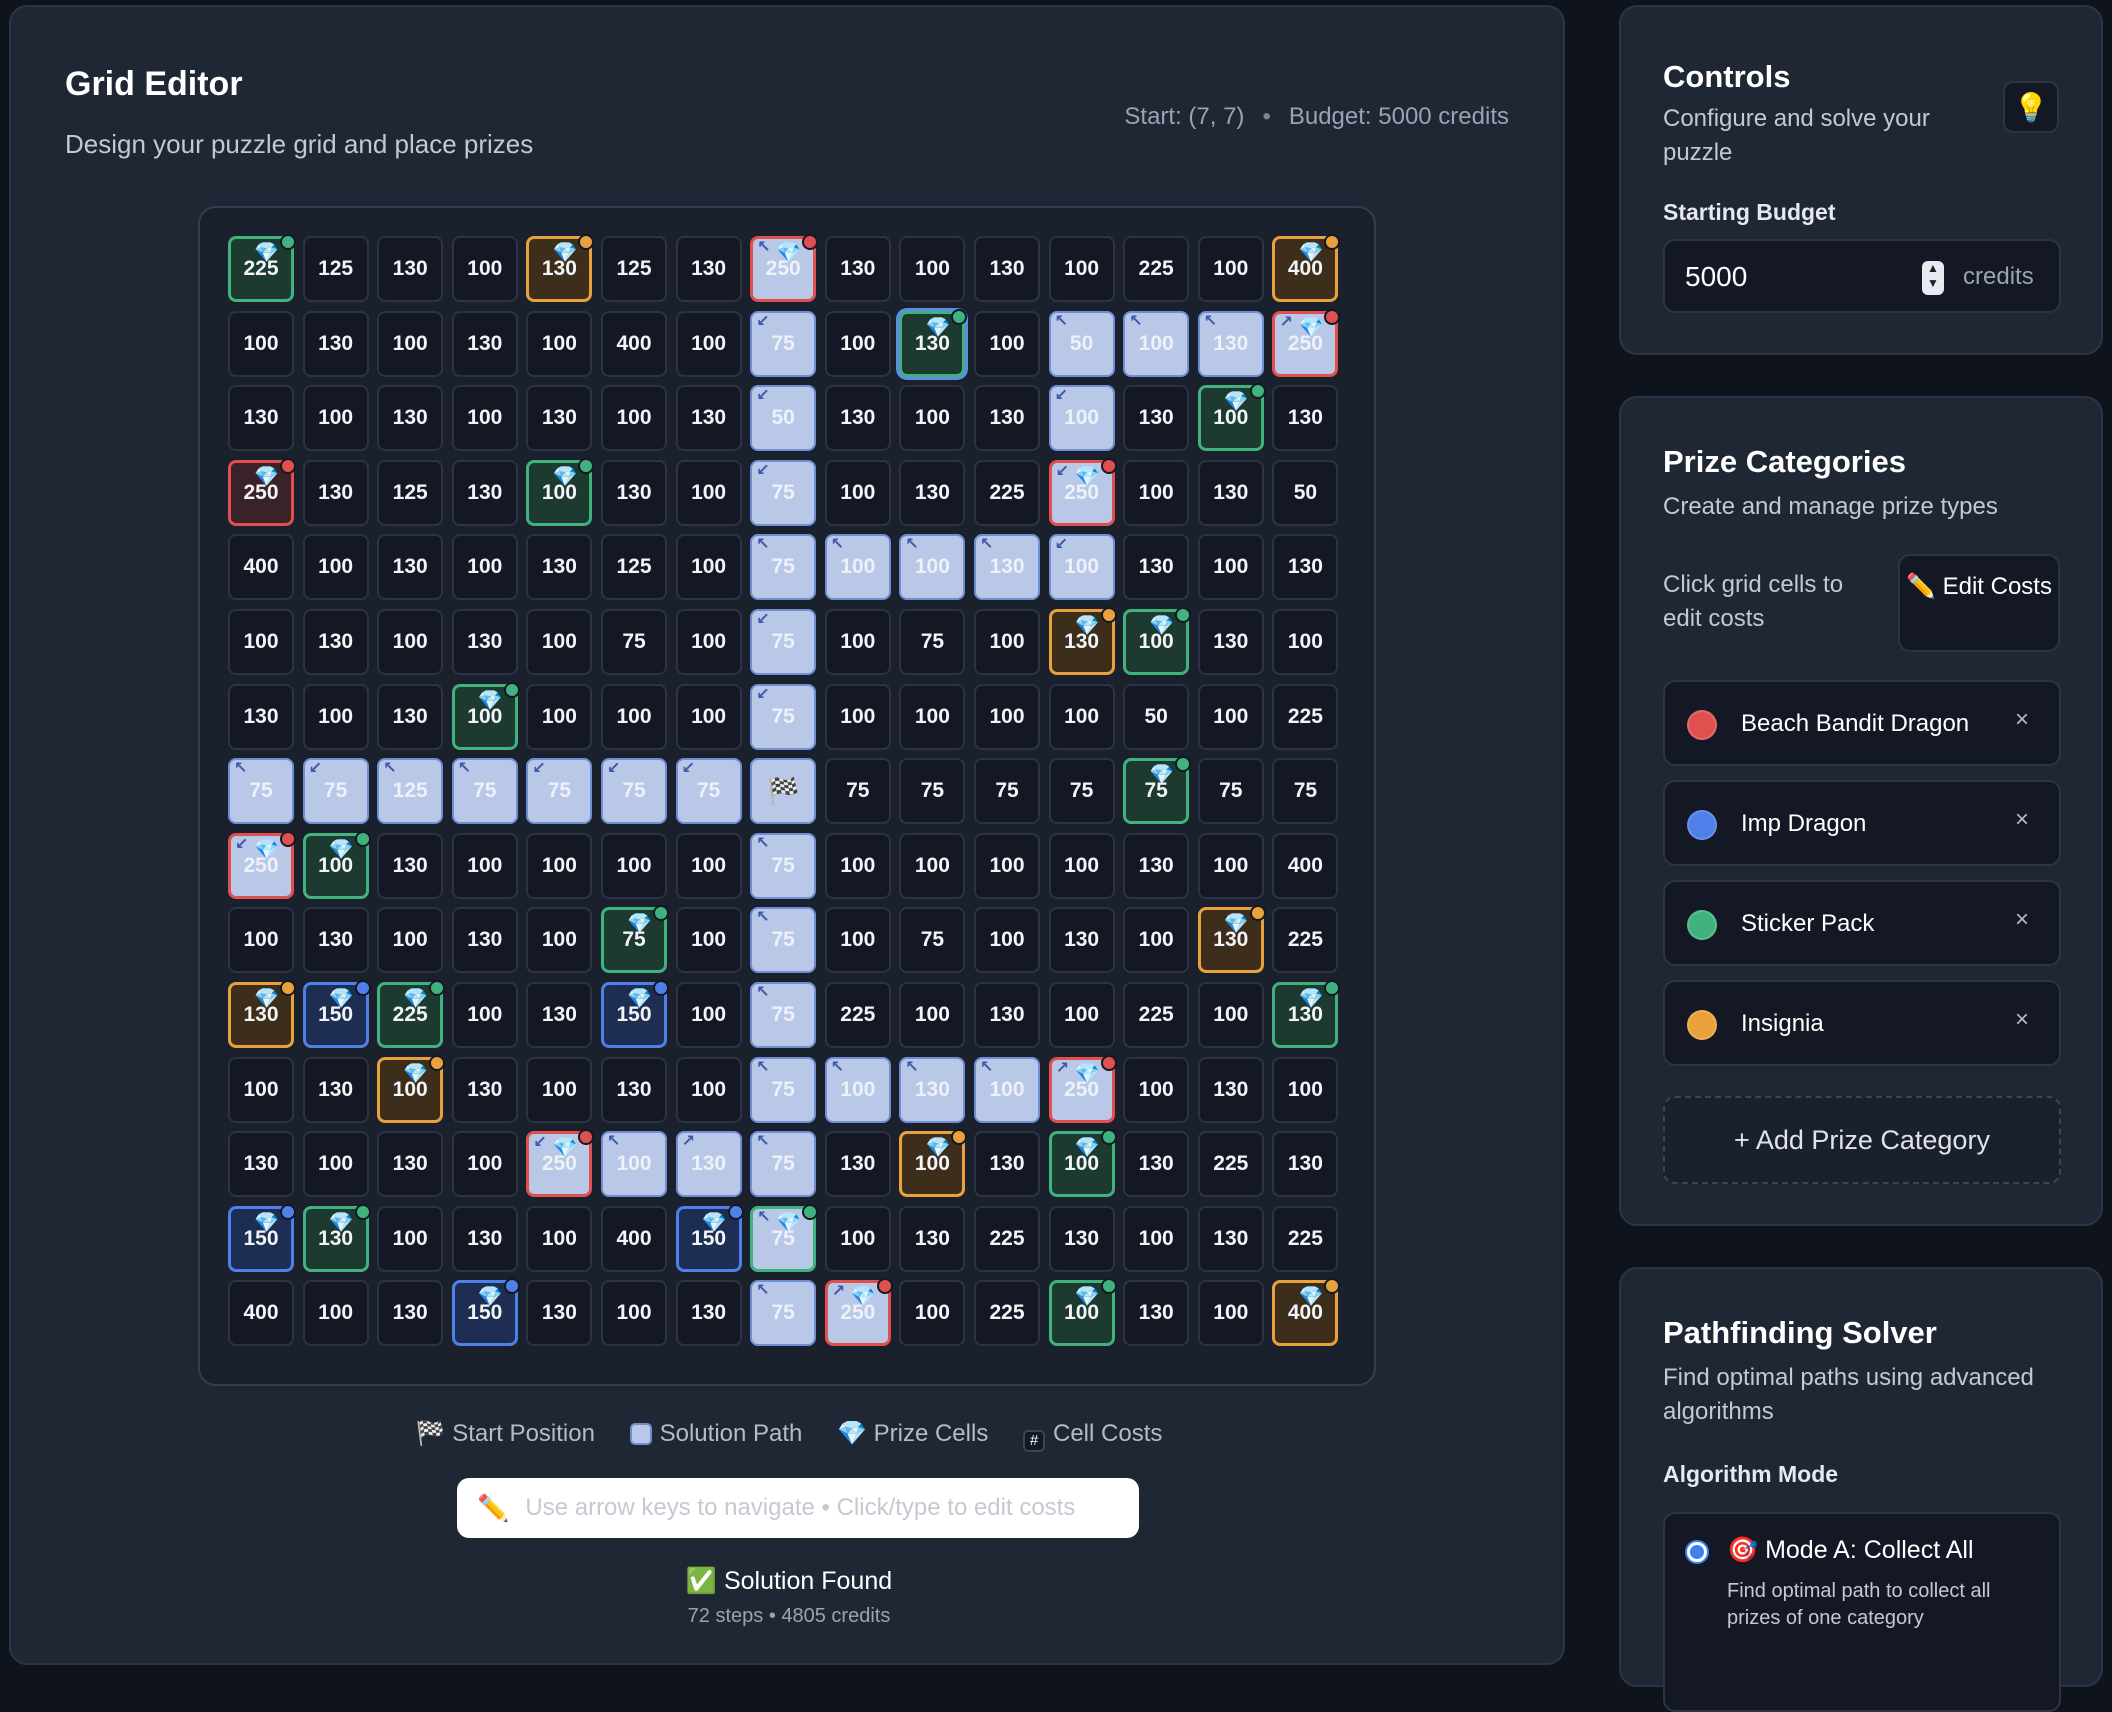 The height and width of the screenshot is (1712, 2112). What do you see at coordinates (1862, 1140) in the screenshot?
I see `add-prize-category-button: + Add Prize Category` at bounding box center [1862, 1140].